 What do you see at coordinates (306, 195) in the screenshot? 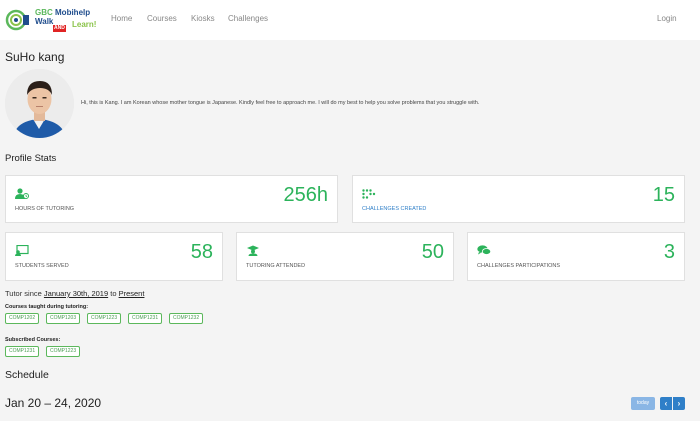
I see `stat-value: 256h` at bounding box center [306, 195].